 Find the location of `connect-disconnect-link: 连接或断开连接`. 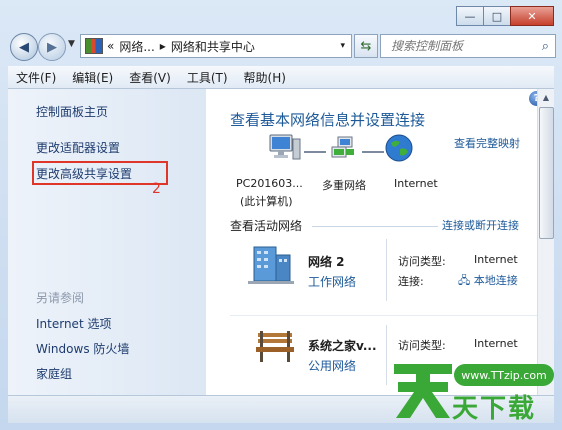

connect-disconnect-link: 连接或断开连接 is located at coordinates (480, 225).